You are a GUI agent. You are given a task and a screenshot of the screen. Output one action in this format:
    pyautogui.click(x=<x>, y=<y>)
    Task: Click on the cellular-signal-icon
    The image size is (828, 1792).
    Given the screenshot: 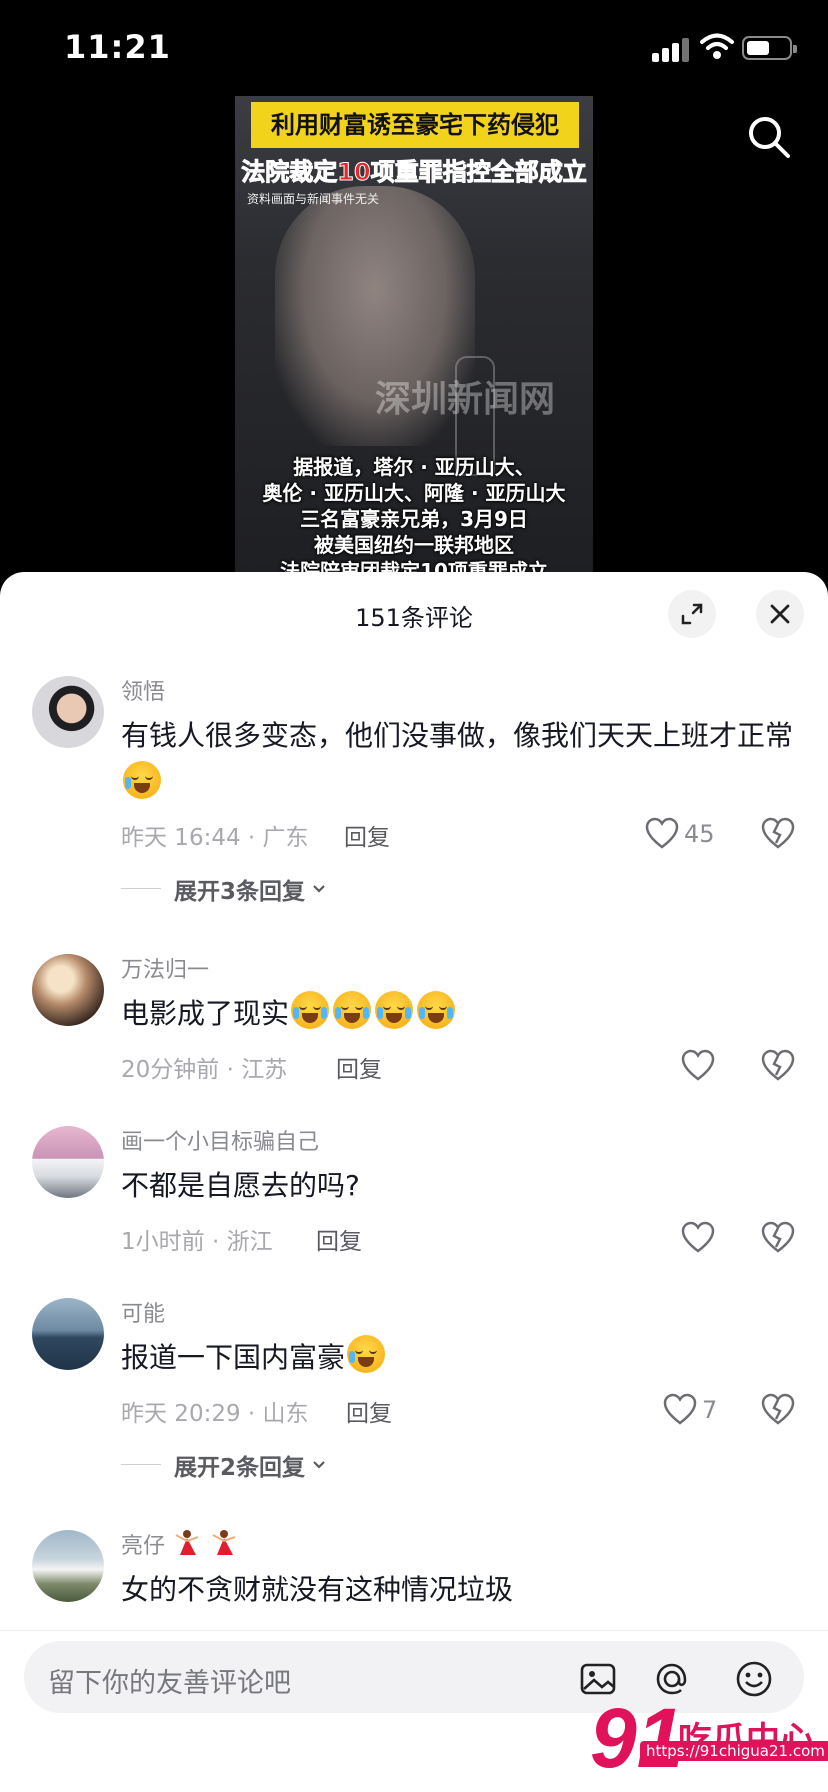 What is the action you would take?
    pyautogui.click(x=671, y=49)
    